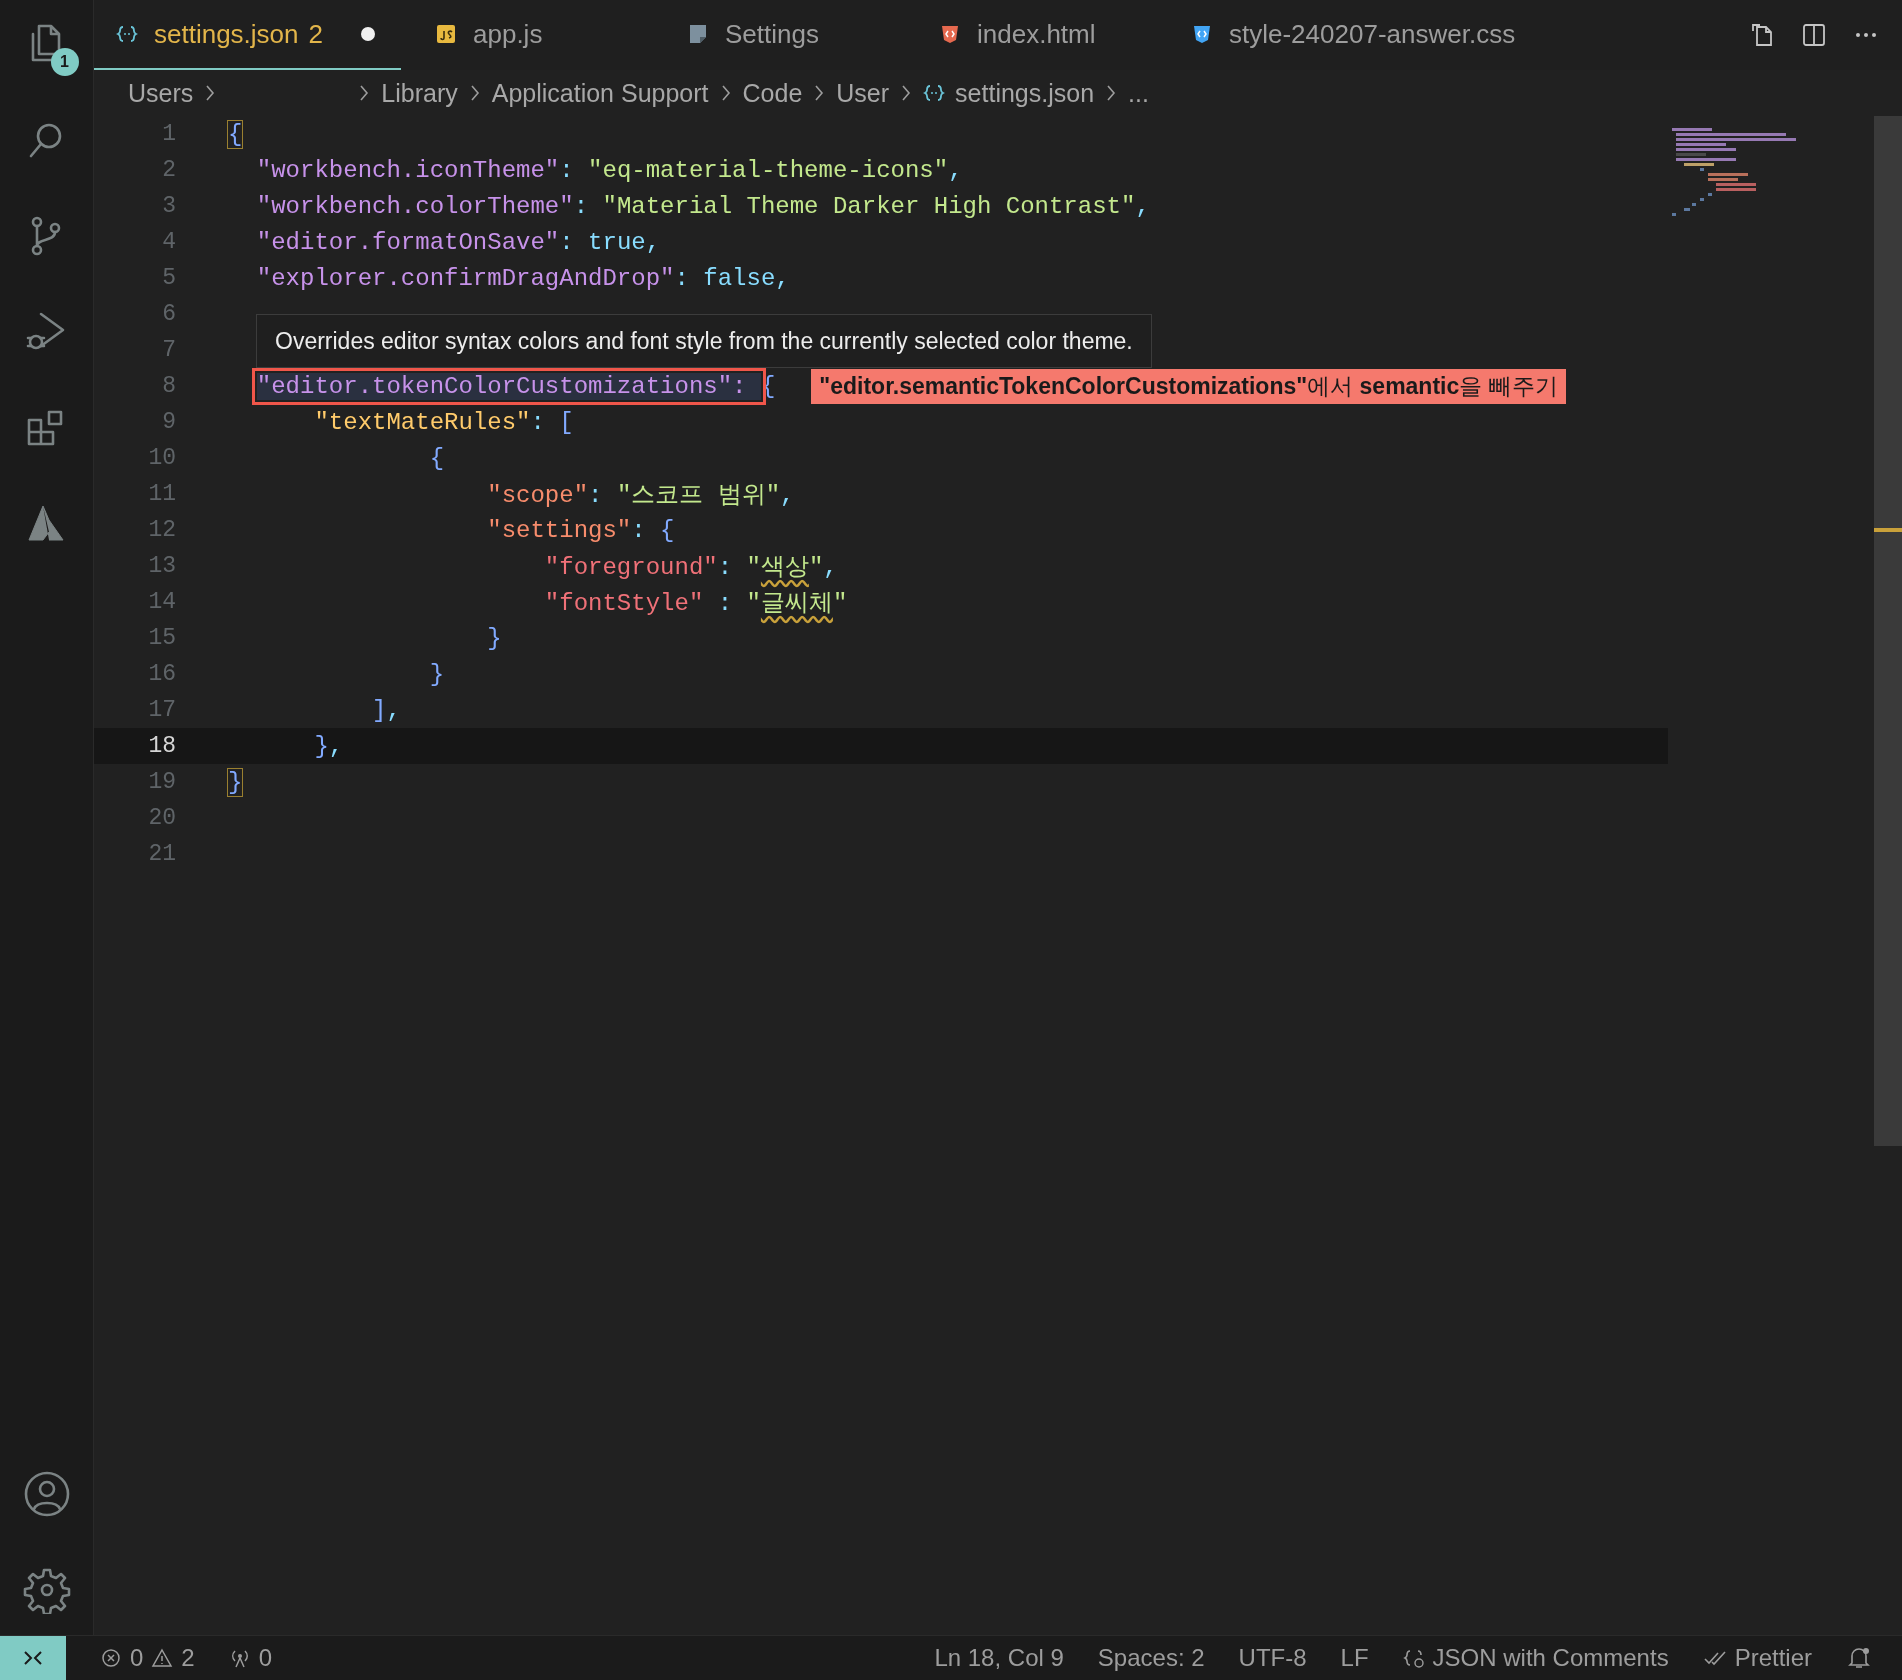  Describe the element at coordinates (1757, 1658) in the screenshot. I see `status-item: Prettier` at that location.